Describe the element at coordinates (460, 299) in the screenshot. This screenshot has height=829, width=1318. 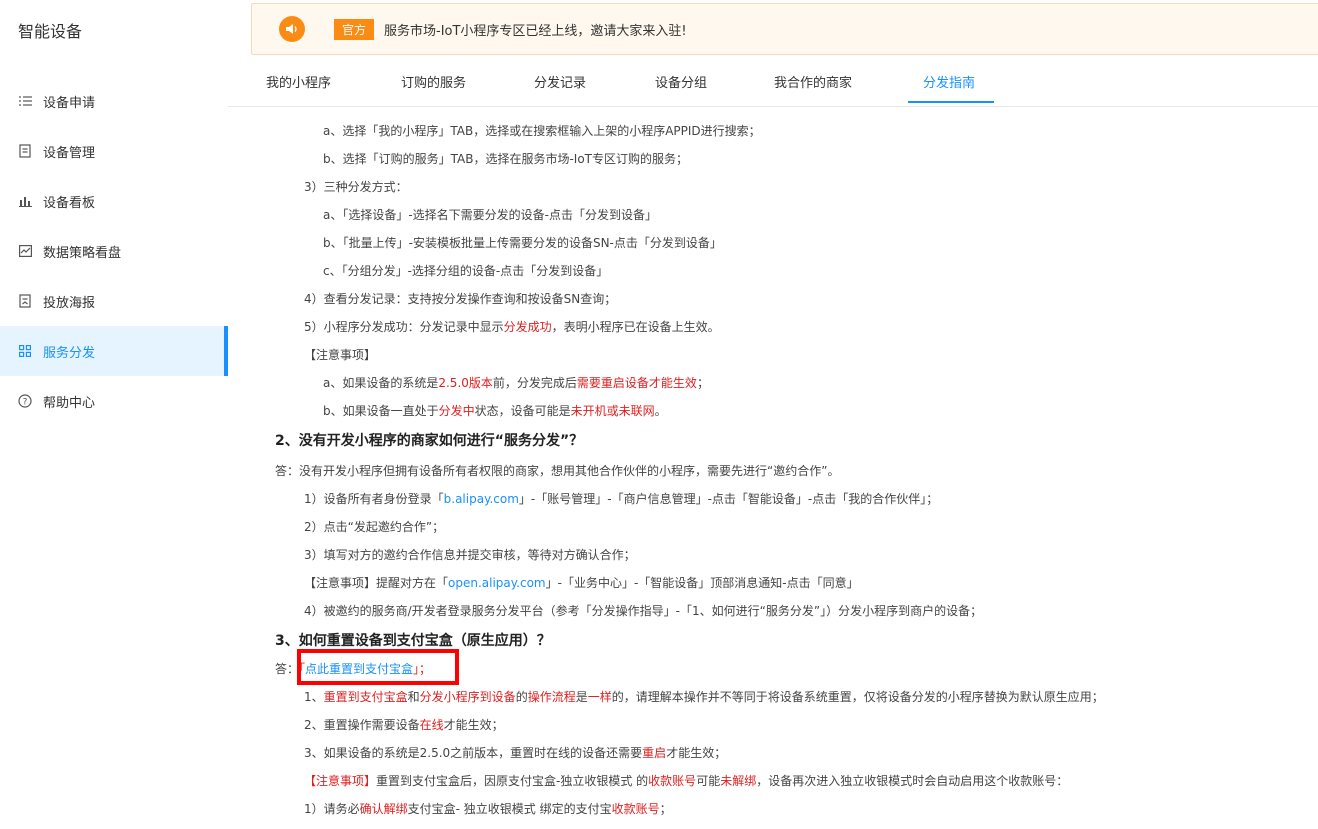
I see `guide-line: 4）查看分发记录：支持按分发操作查询和按设备SN查询；` at that location.